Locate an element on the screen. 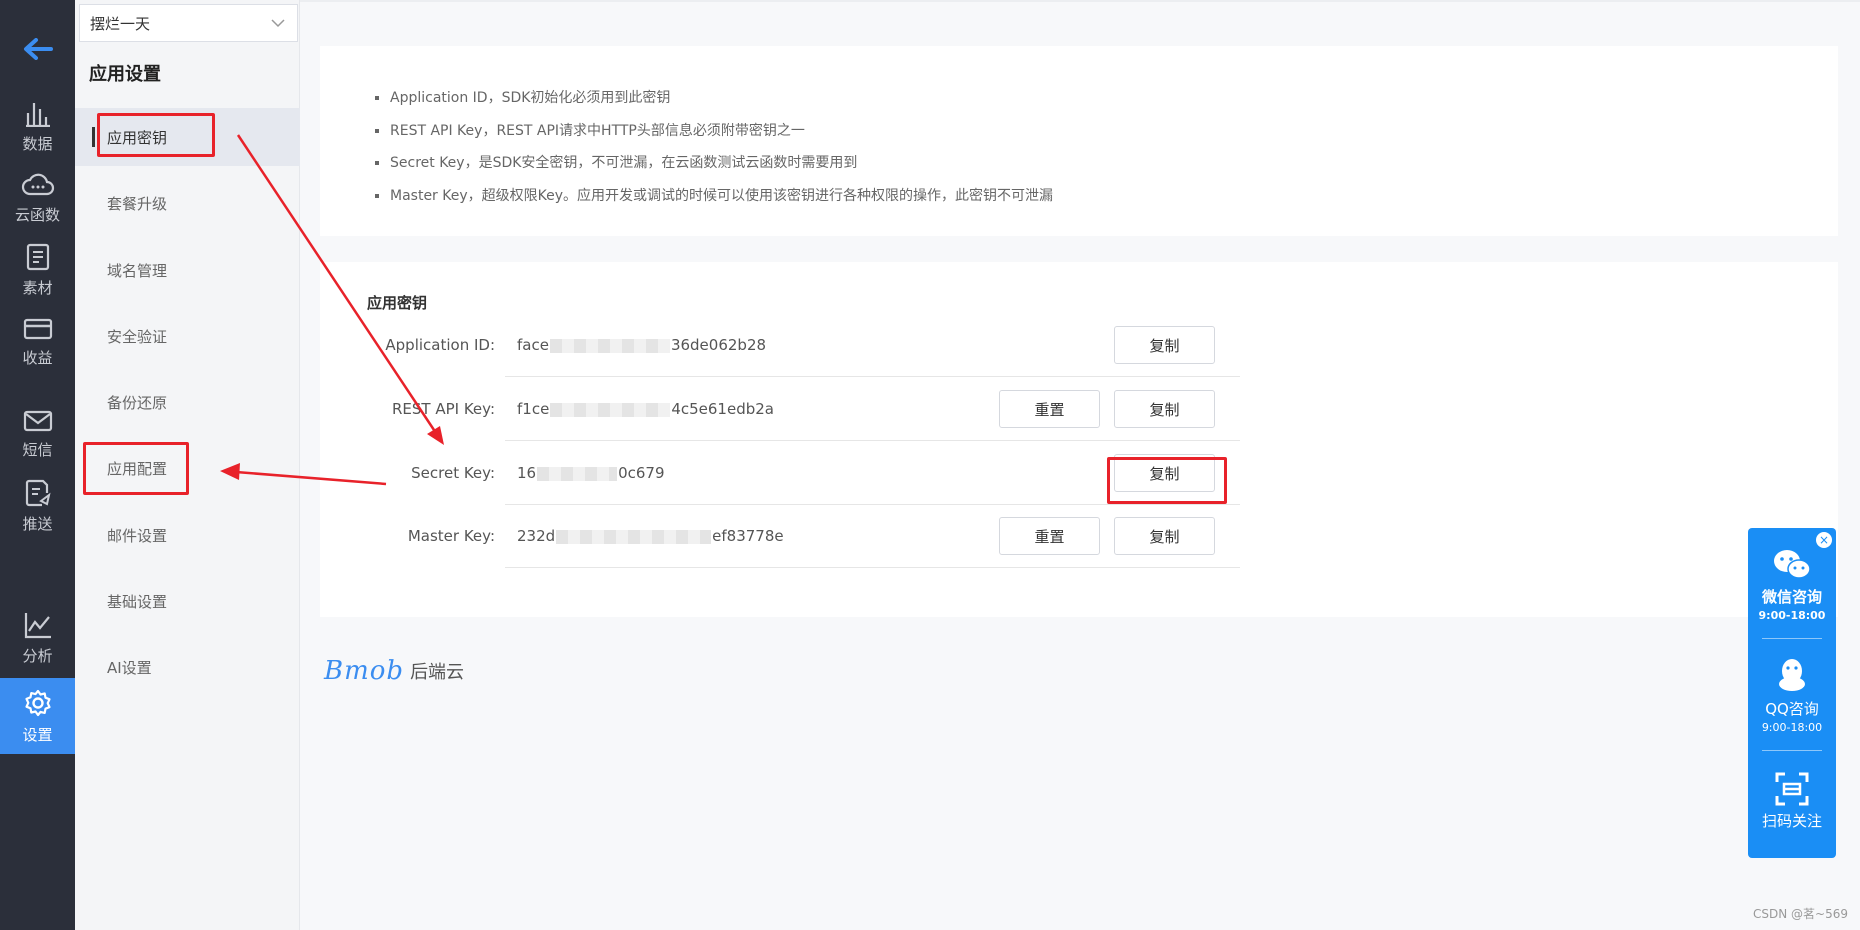 Image resolution: width=1860 pixels, height=930 pixels. key-value: f1ce 4c5e61edb2a is located at coordinates (645, 409).